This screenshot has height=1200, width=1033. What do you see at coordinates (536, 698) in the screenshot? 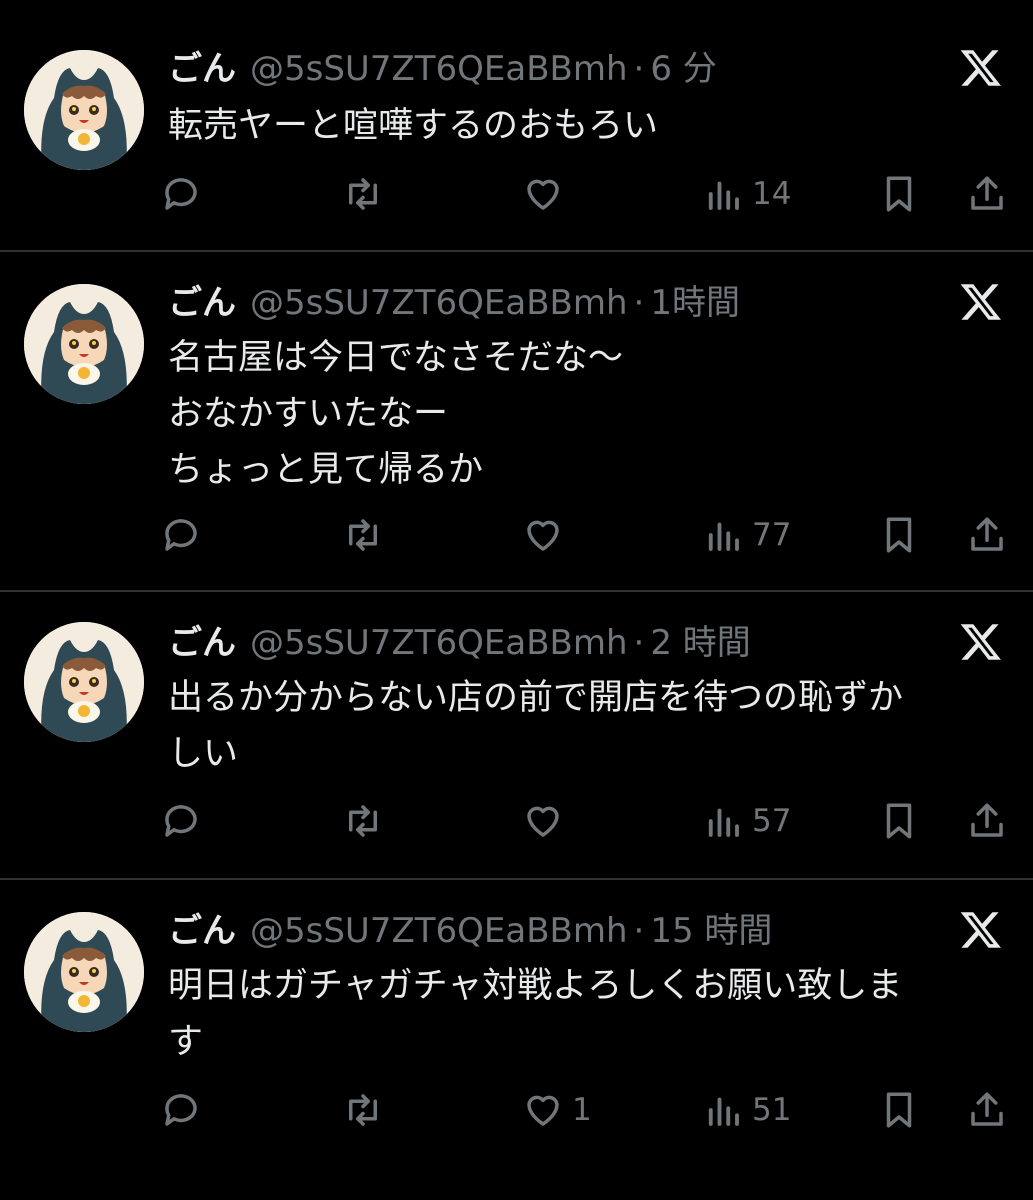
I see `tweet-text-line: 出るか分からない店の前で開店を待つの恥ずか` at bounding box center [536, 698].